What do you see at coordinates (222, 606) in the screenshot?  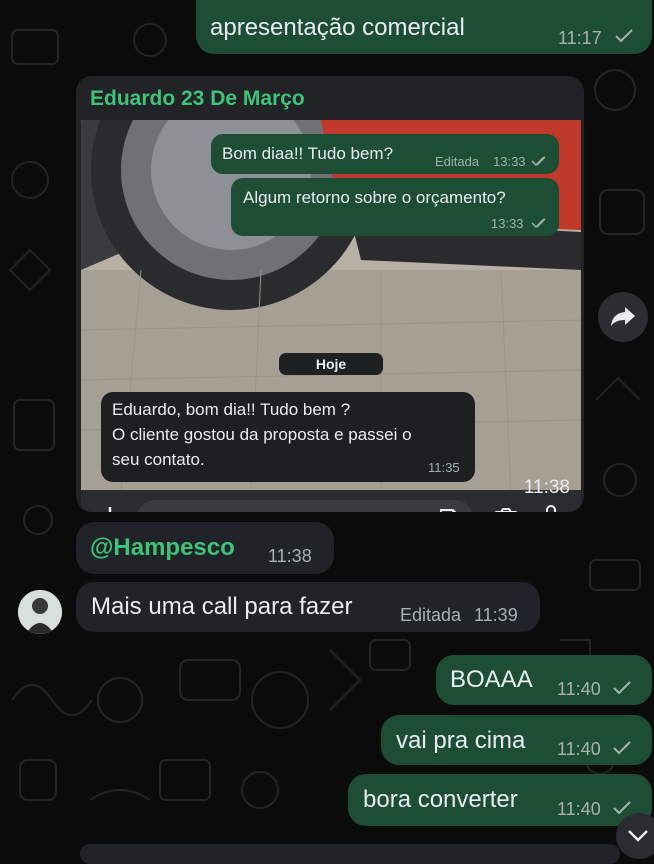 I see `message-text: Mais uma call para fazer` at bounding box center [222, 606].